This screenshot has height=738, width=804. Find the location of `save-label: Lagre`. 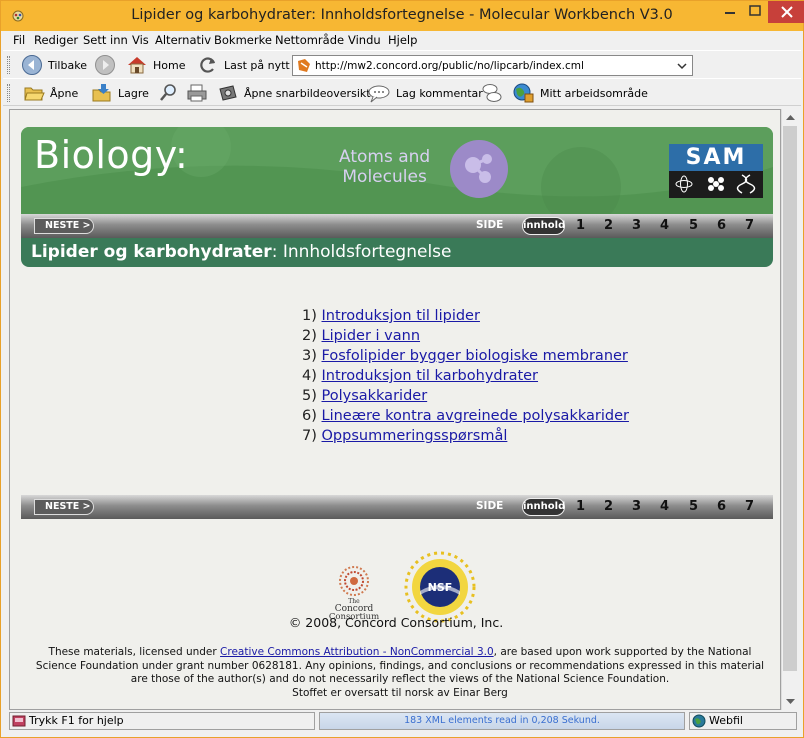

save-label: Lagre is located at coordinates (133, 93).